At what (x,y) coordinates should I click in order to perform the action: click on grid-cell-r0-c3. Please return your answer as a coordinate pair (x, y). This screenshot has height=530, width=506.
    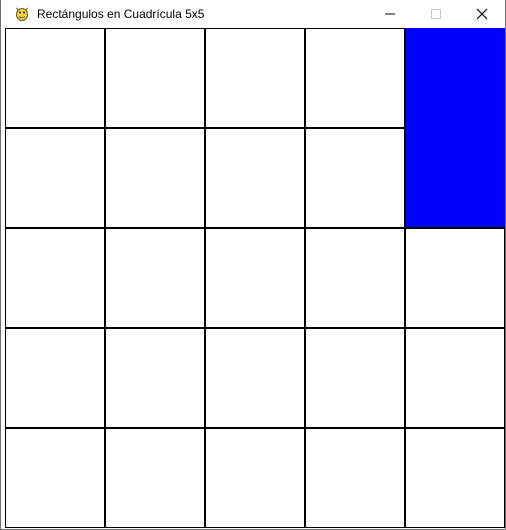
    Looking at the image, I should click on (355, 78).